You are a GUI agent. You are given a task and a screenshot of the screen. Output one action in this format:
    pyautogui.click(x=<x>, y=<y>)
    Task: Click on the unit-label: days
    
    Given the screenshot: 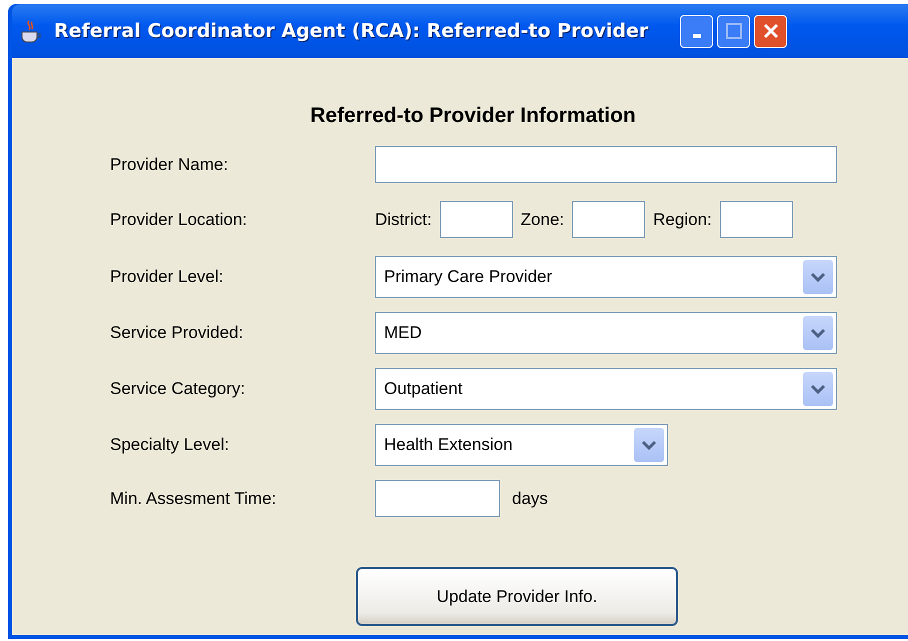 What is the action you would take?
    pyautogui.click(x=530, y=498)
    